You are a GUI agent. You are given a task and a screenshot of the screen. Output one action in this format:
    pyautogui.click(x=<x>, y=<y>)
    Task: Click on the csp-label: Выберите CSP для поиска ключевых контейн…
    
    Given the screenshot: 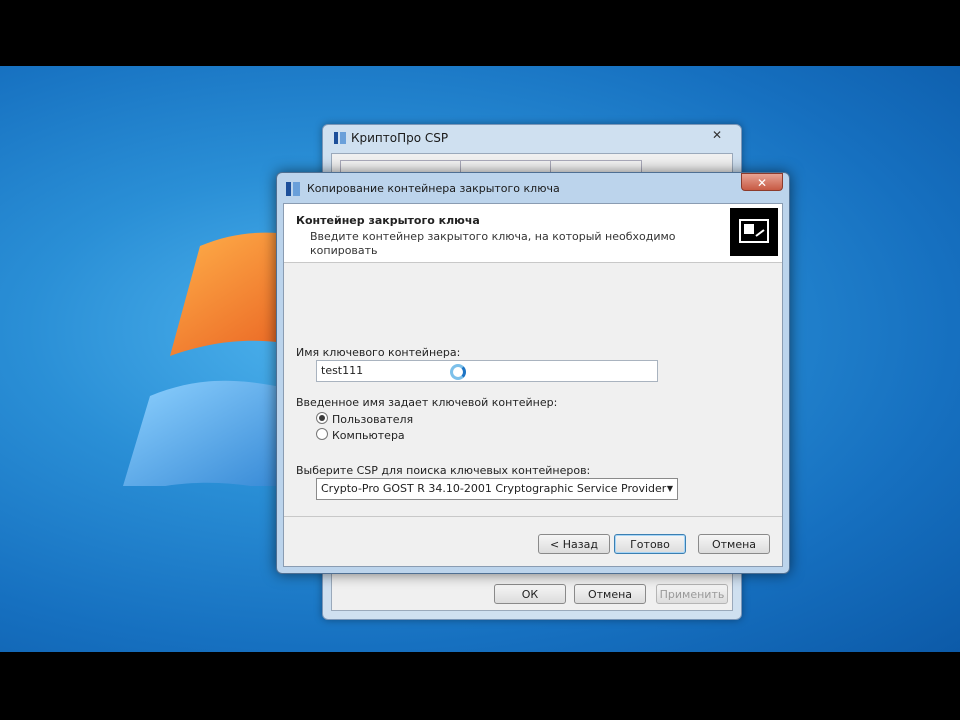 What is the action you would take?
    pyautogui.click(x=443, y=470)
    